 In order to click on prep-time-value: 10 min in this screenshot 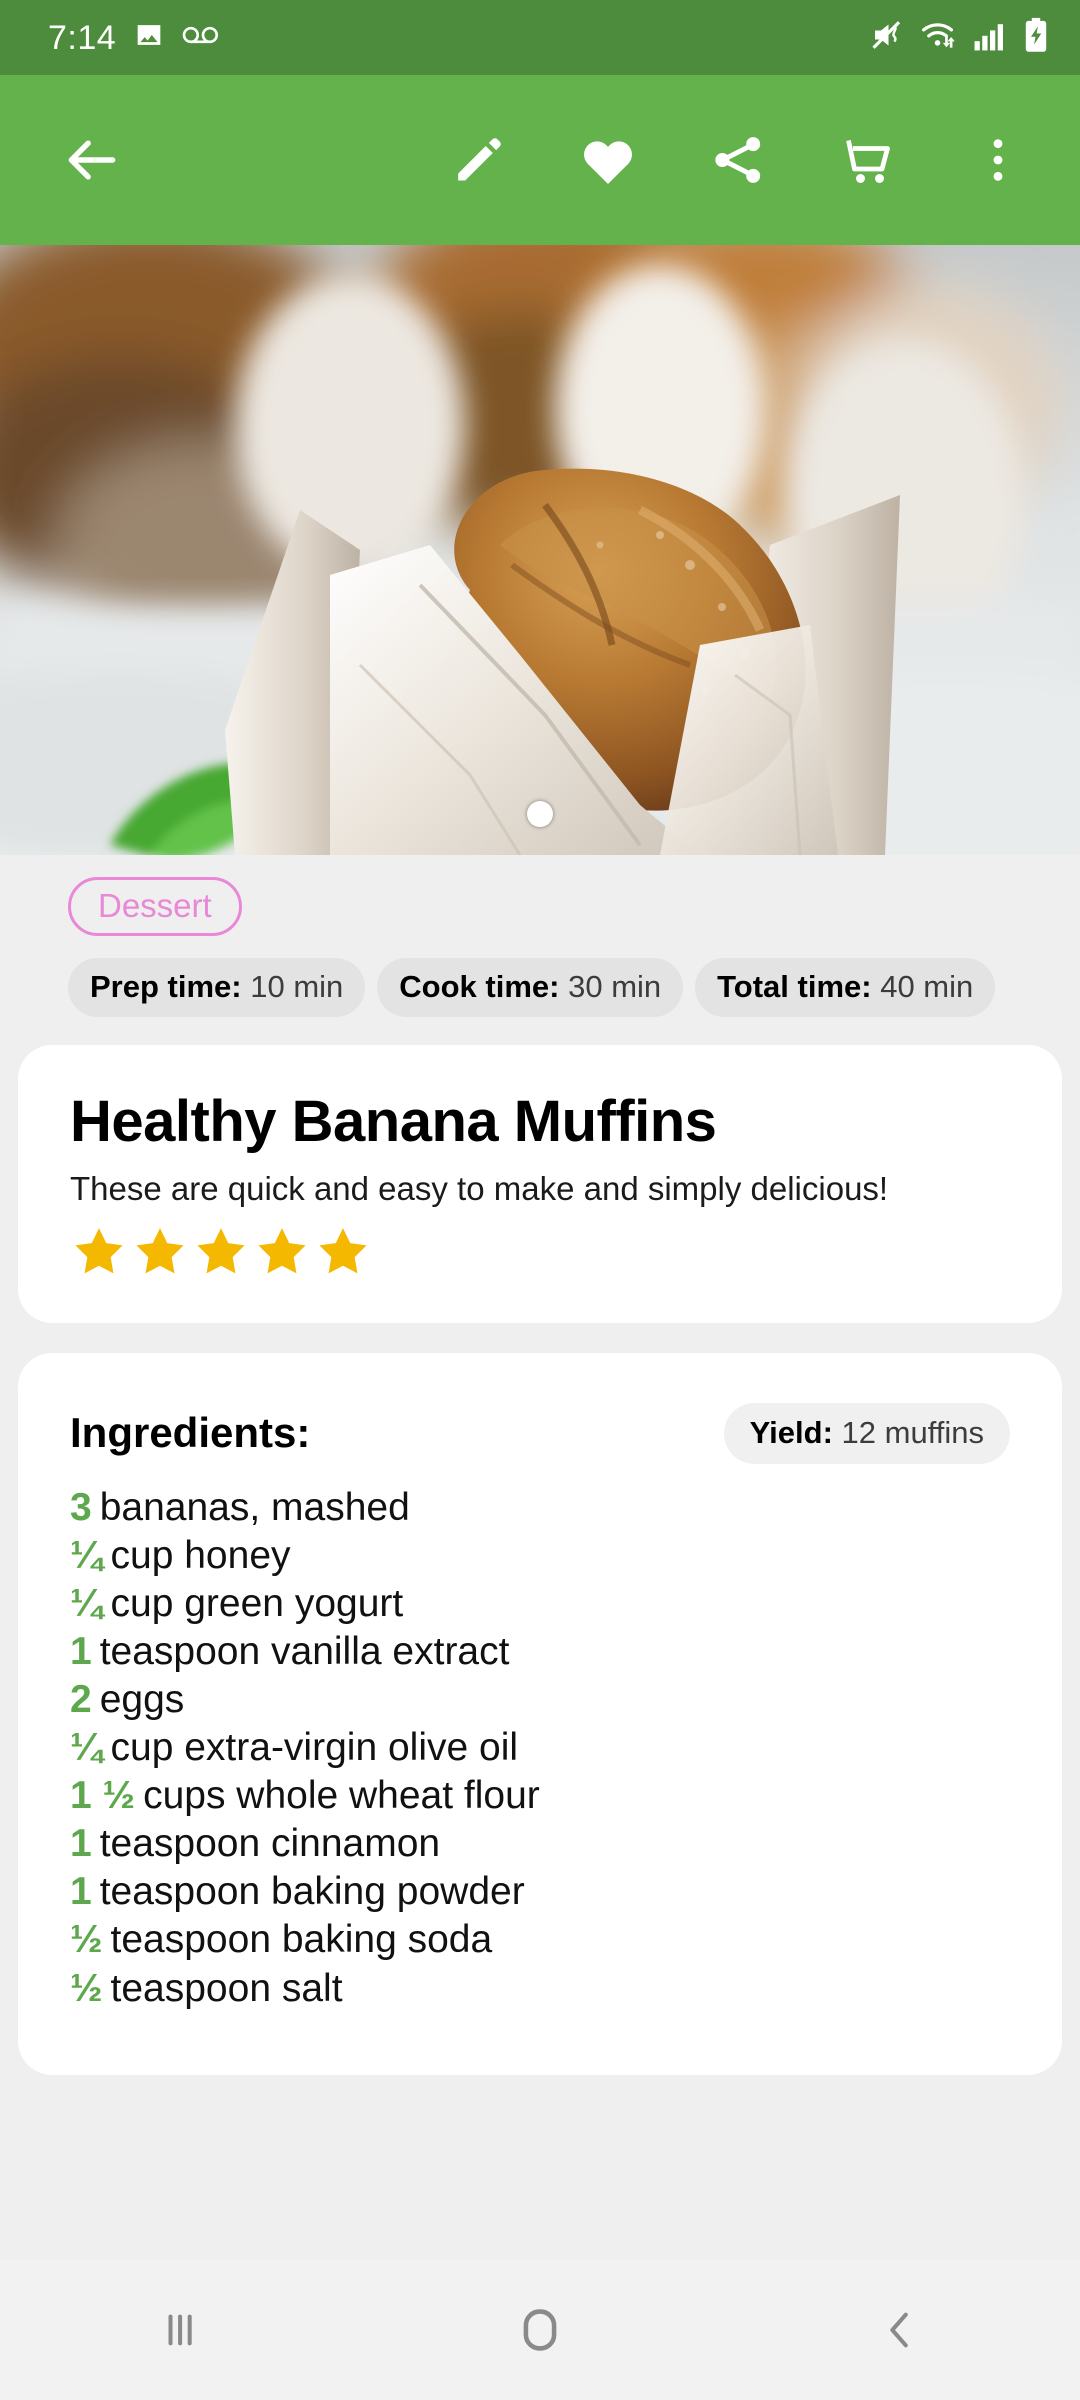, I will do `click(297, 986)`.